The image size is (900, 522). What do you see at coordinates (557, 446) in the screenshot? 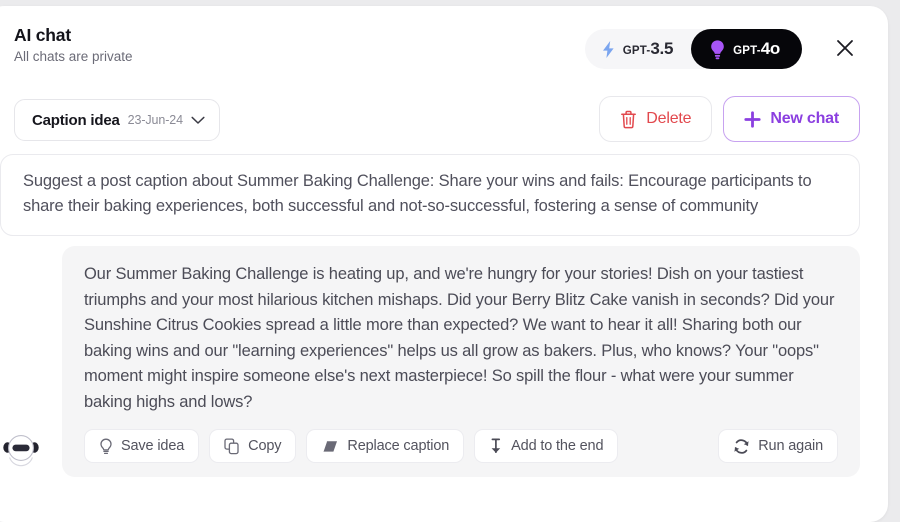
I see `add-to-the-end-button-label: Add to the end` at bounding box center [557, 446].